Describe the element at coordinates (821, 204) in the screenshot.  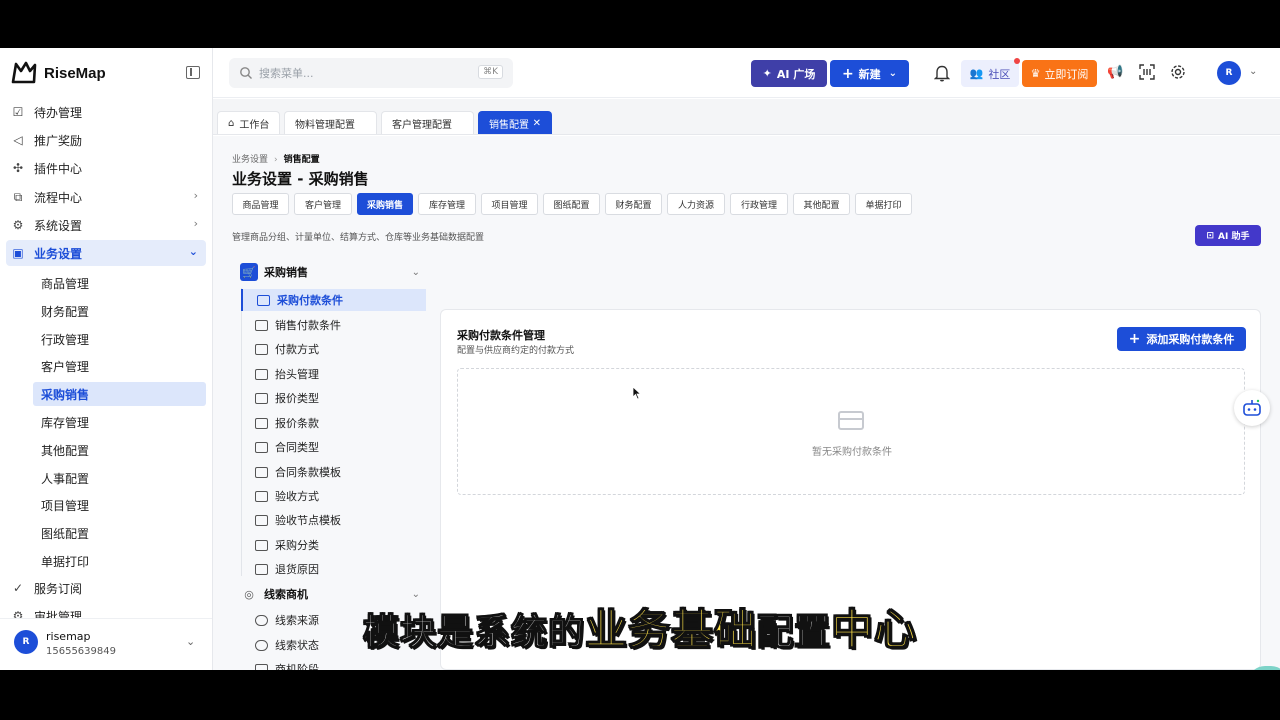
I see `tab-other: 其他配置` at that location.